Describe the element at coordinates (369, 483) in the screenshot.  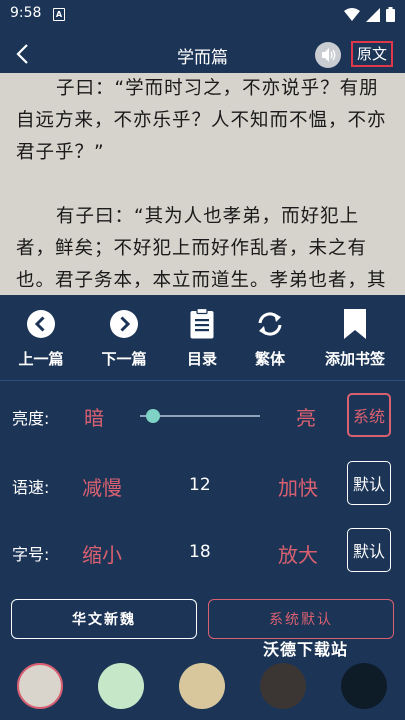
I see `speed-default-button: 默认` at that location.